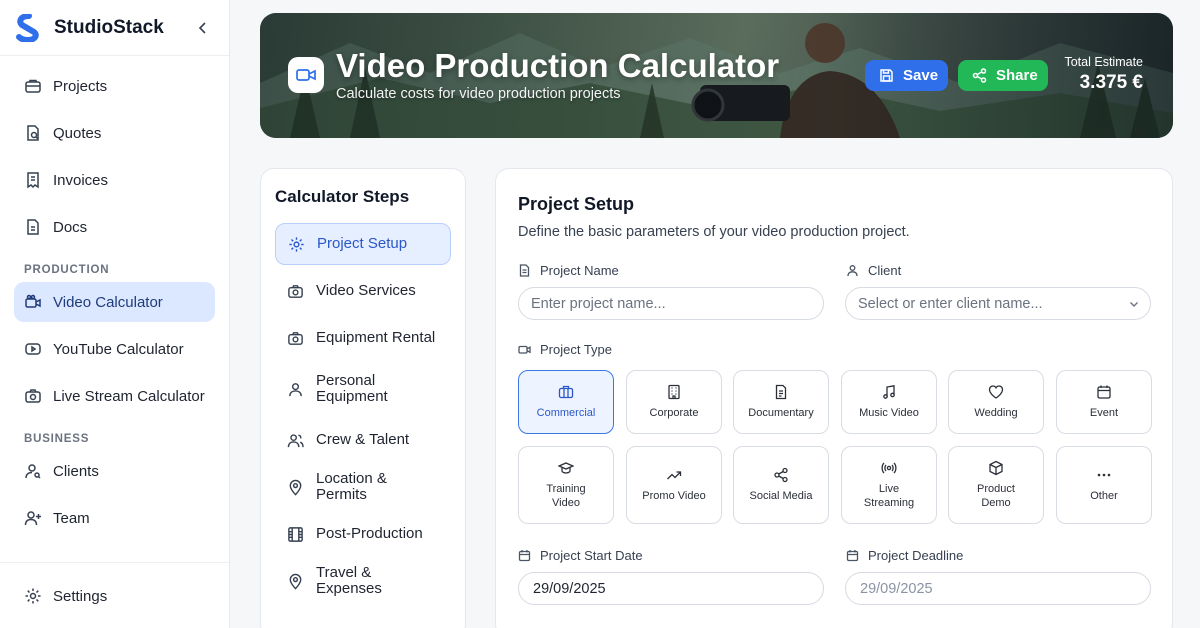 Image resolution: width=1200 pixels, height=628 pixels. Describe the element at coordinates (566, 468) in the screenshot. I see `graduation-cap-icon` at that location.